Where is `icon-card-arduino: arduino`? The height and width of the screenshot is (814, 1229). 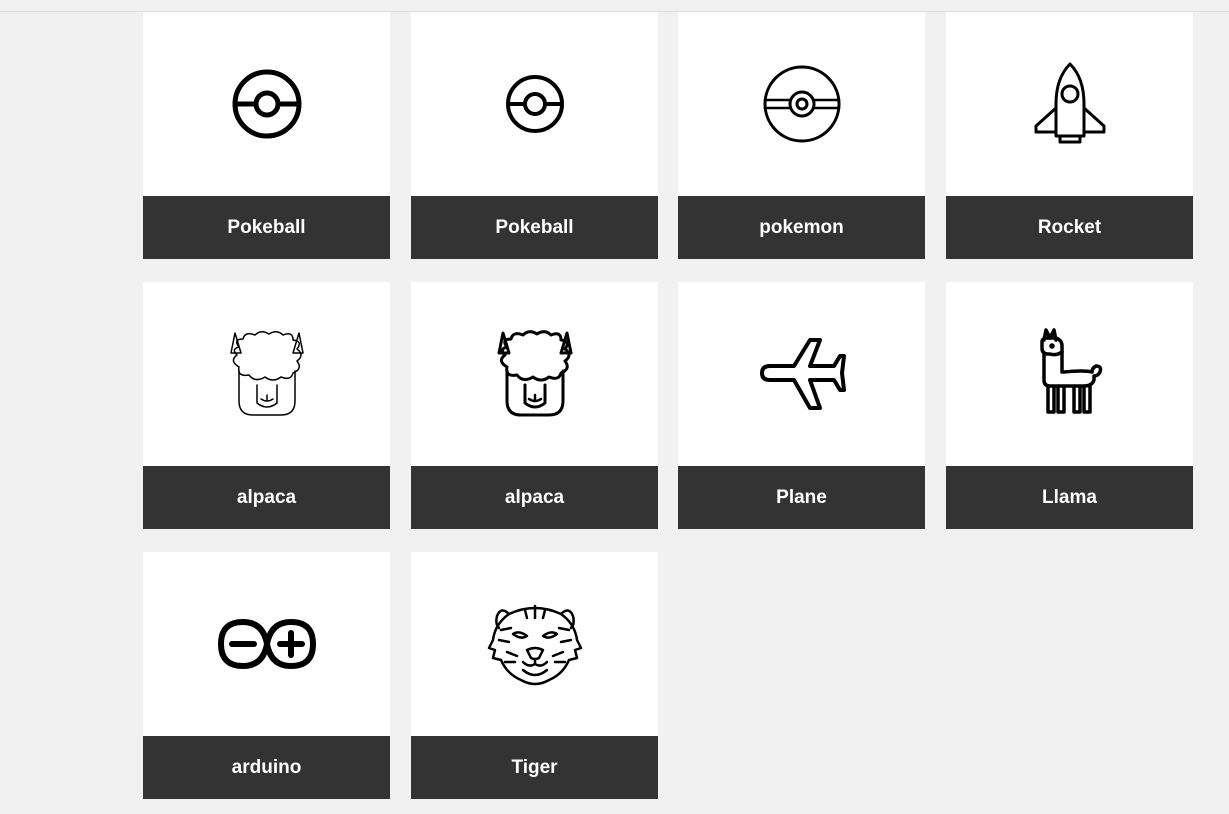 icon-card-arduino: arduino is located at coordinates (266, 675).